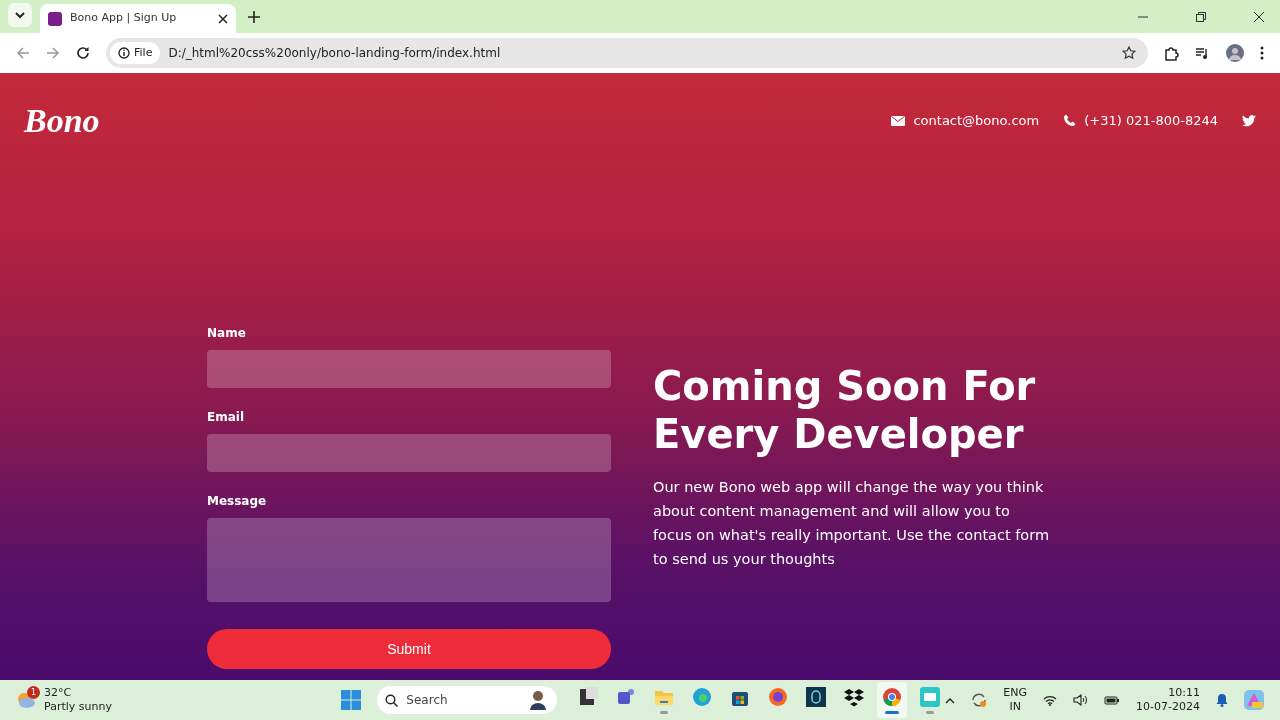 The height and width of the screenshot is (720, 1280). What do you see at coordinates (1222, 700) in the screenshot?
I see `bell-icon` at bounding box center [1222, 700].